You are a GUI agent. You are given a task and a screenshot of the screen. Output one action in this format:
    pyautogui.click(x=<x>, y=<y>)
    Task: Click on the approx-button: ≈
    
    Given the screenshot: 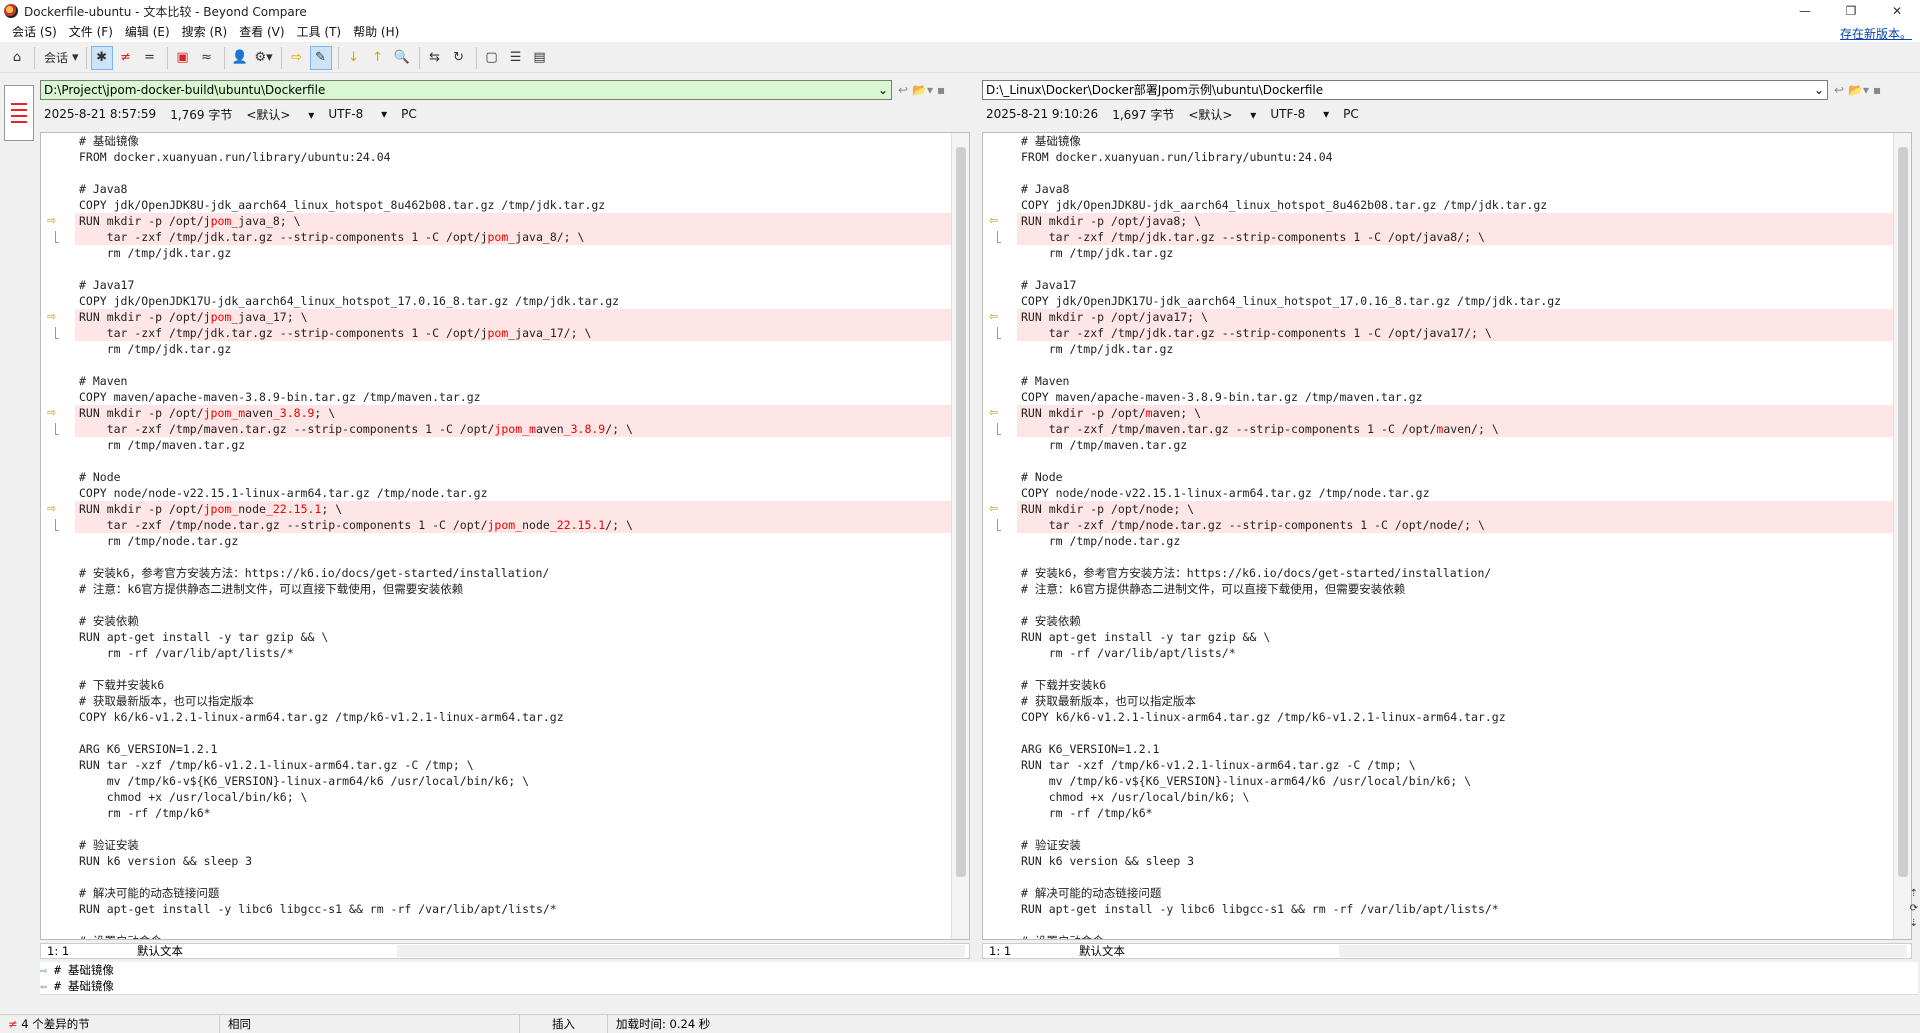 What is the action you would take?
    pyautogui.click(x=207, y=58)
    